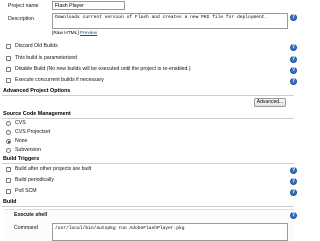  What do you see at coordinates (65, 33) in the screenshot?
I see `raw-html-label: [Raw HTML]` at bounding box center [65, 33].